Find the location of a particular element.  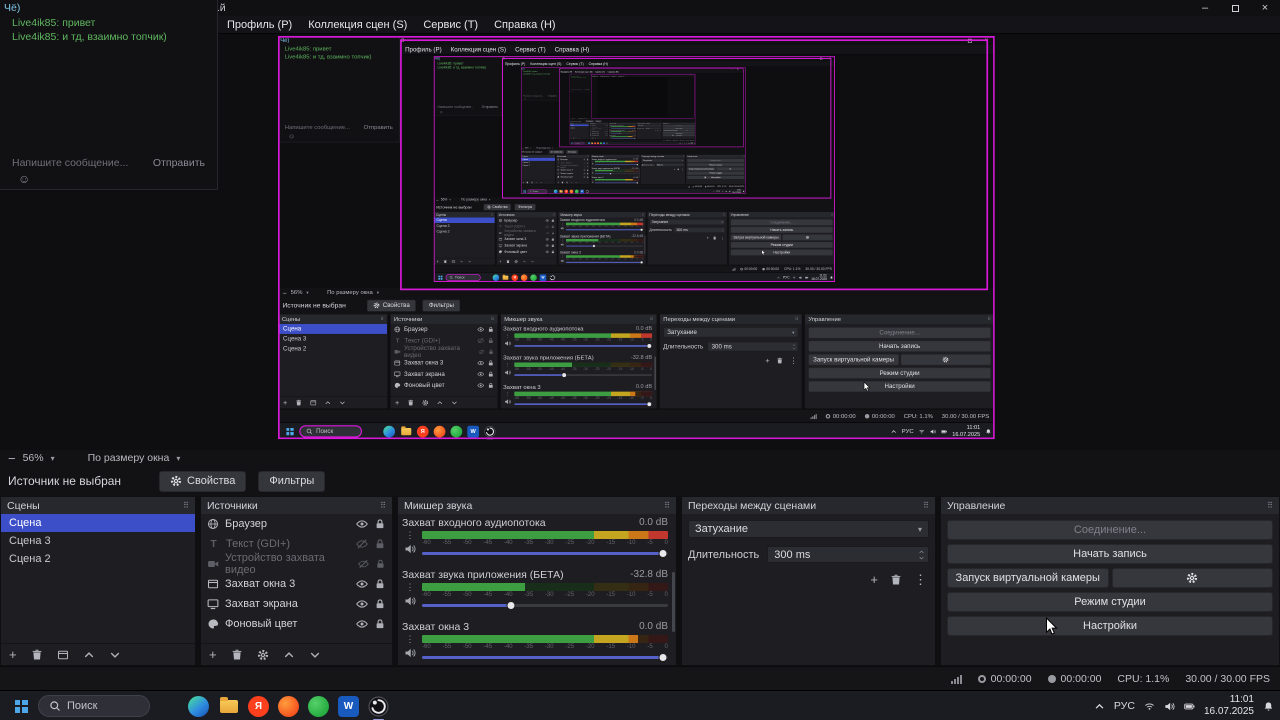

zoom-level: 56% is located at coordinates (297, 292).